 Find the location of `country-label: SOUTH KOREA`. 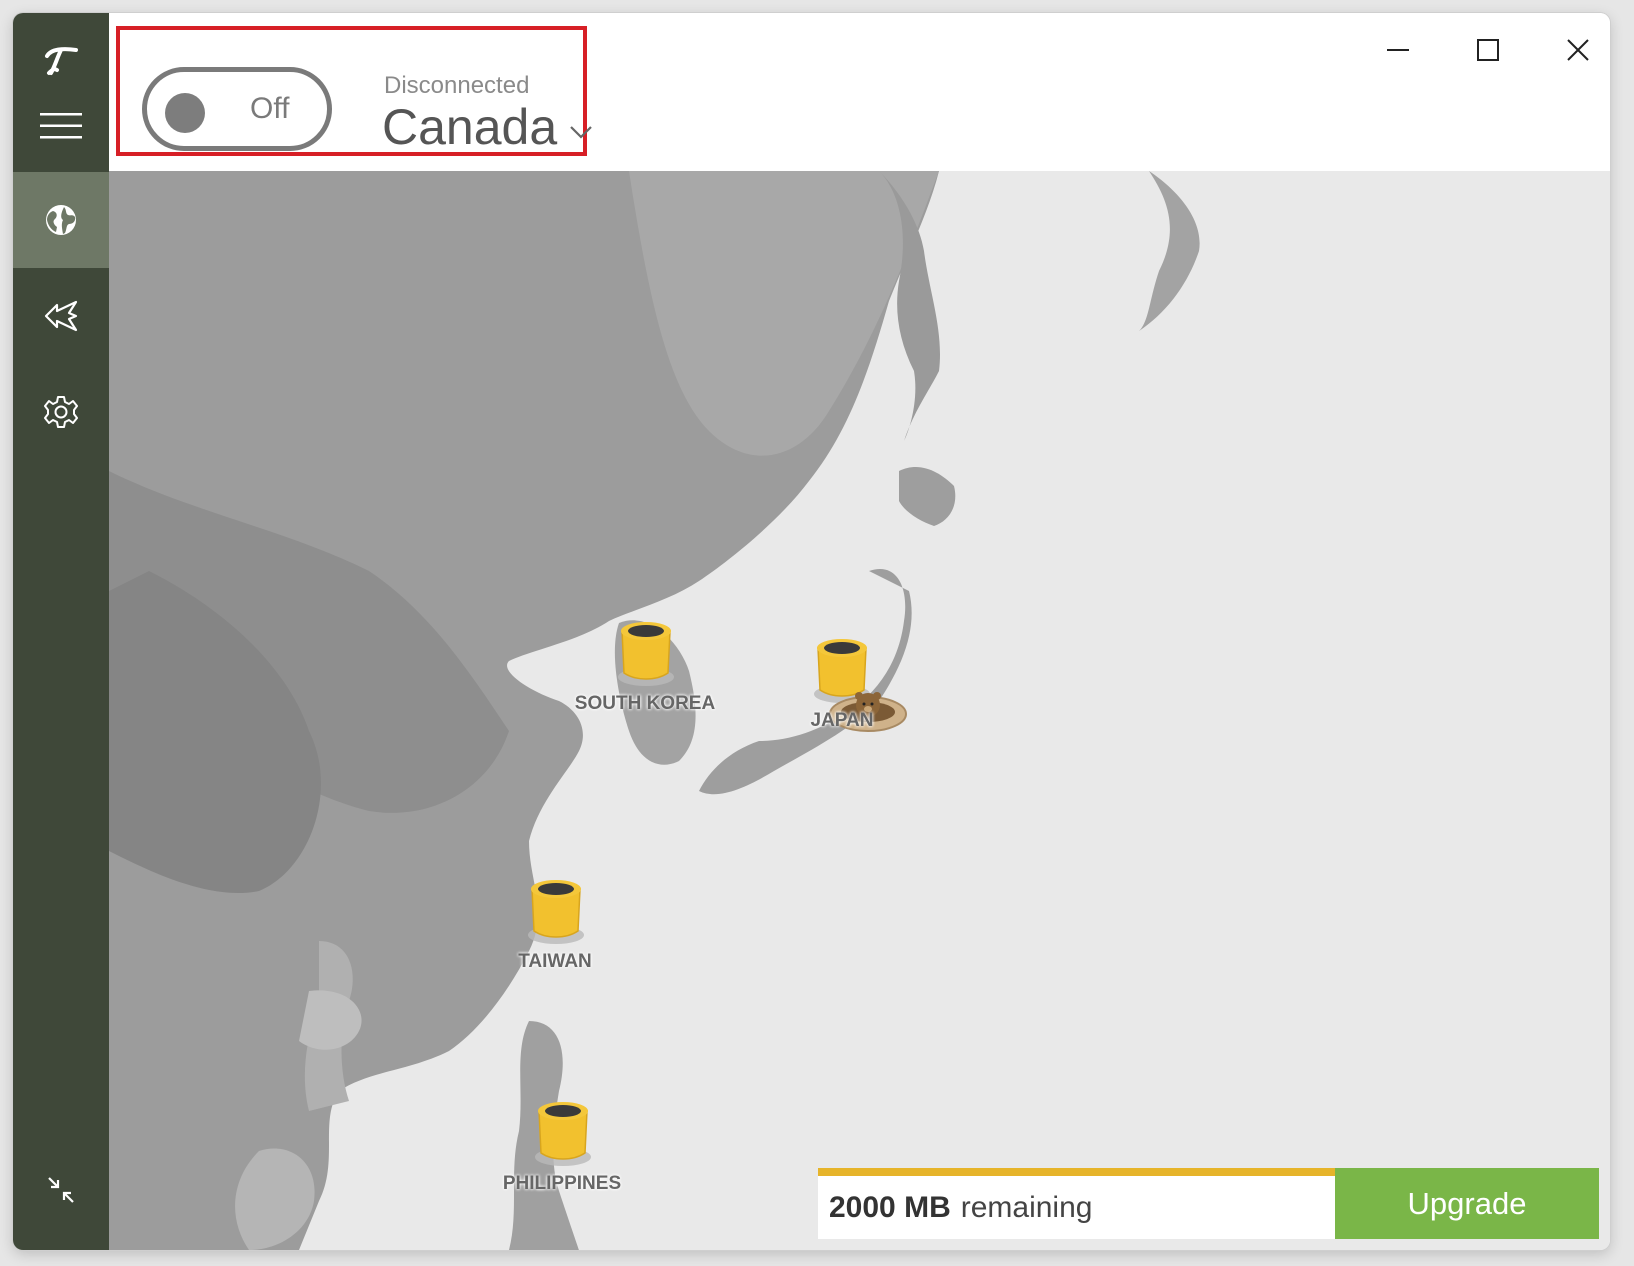

country-label: SOUTH KOREA is located at coordinates (645, 703).